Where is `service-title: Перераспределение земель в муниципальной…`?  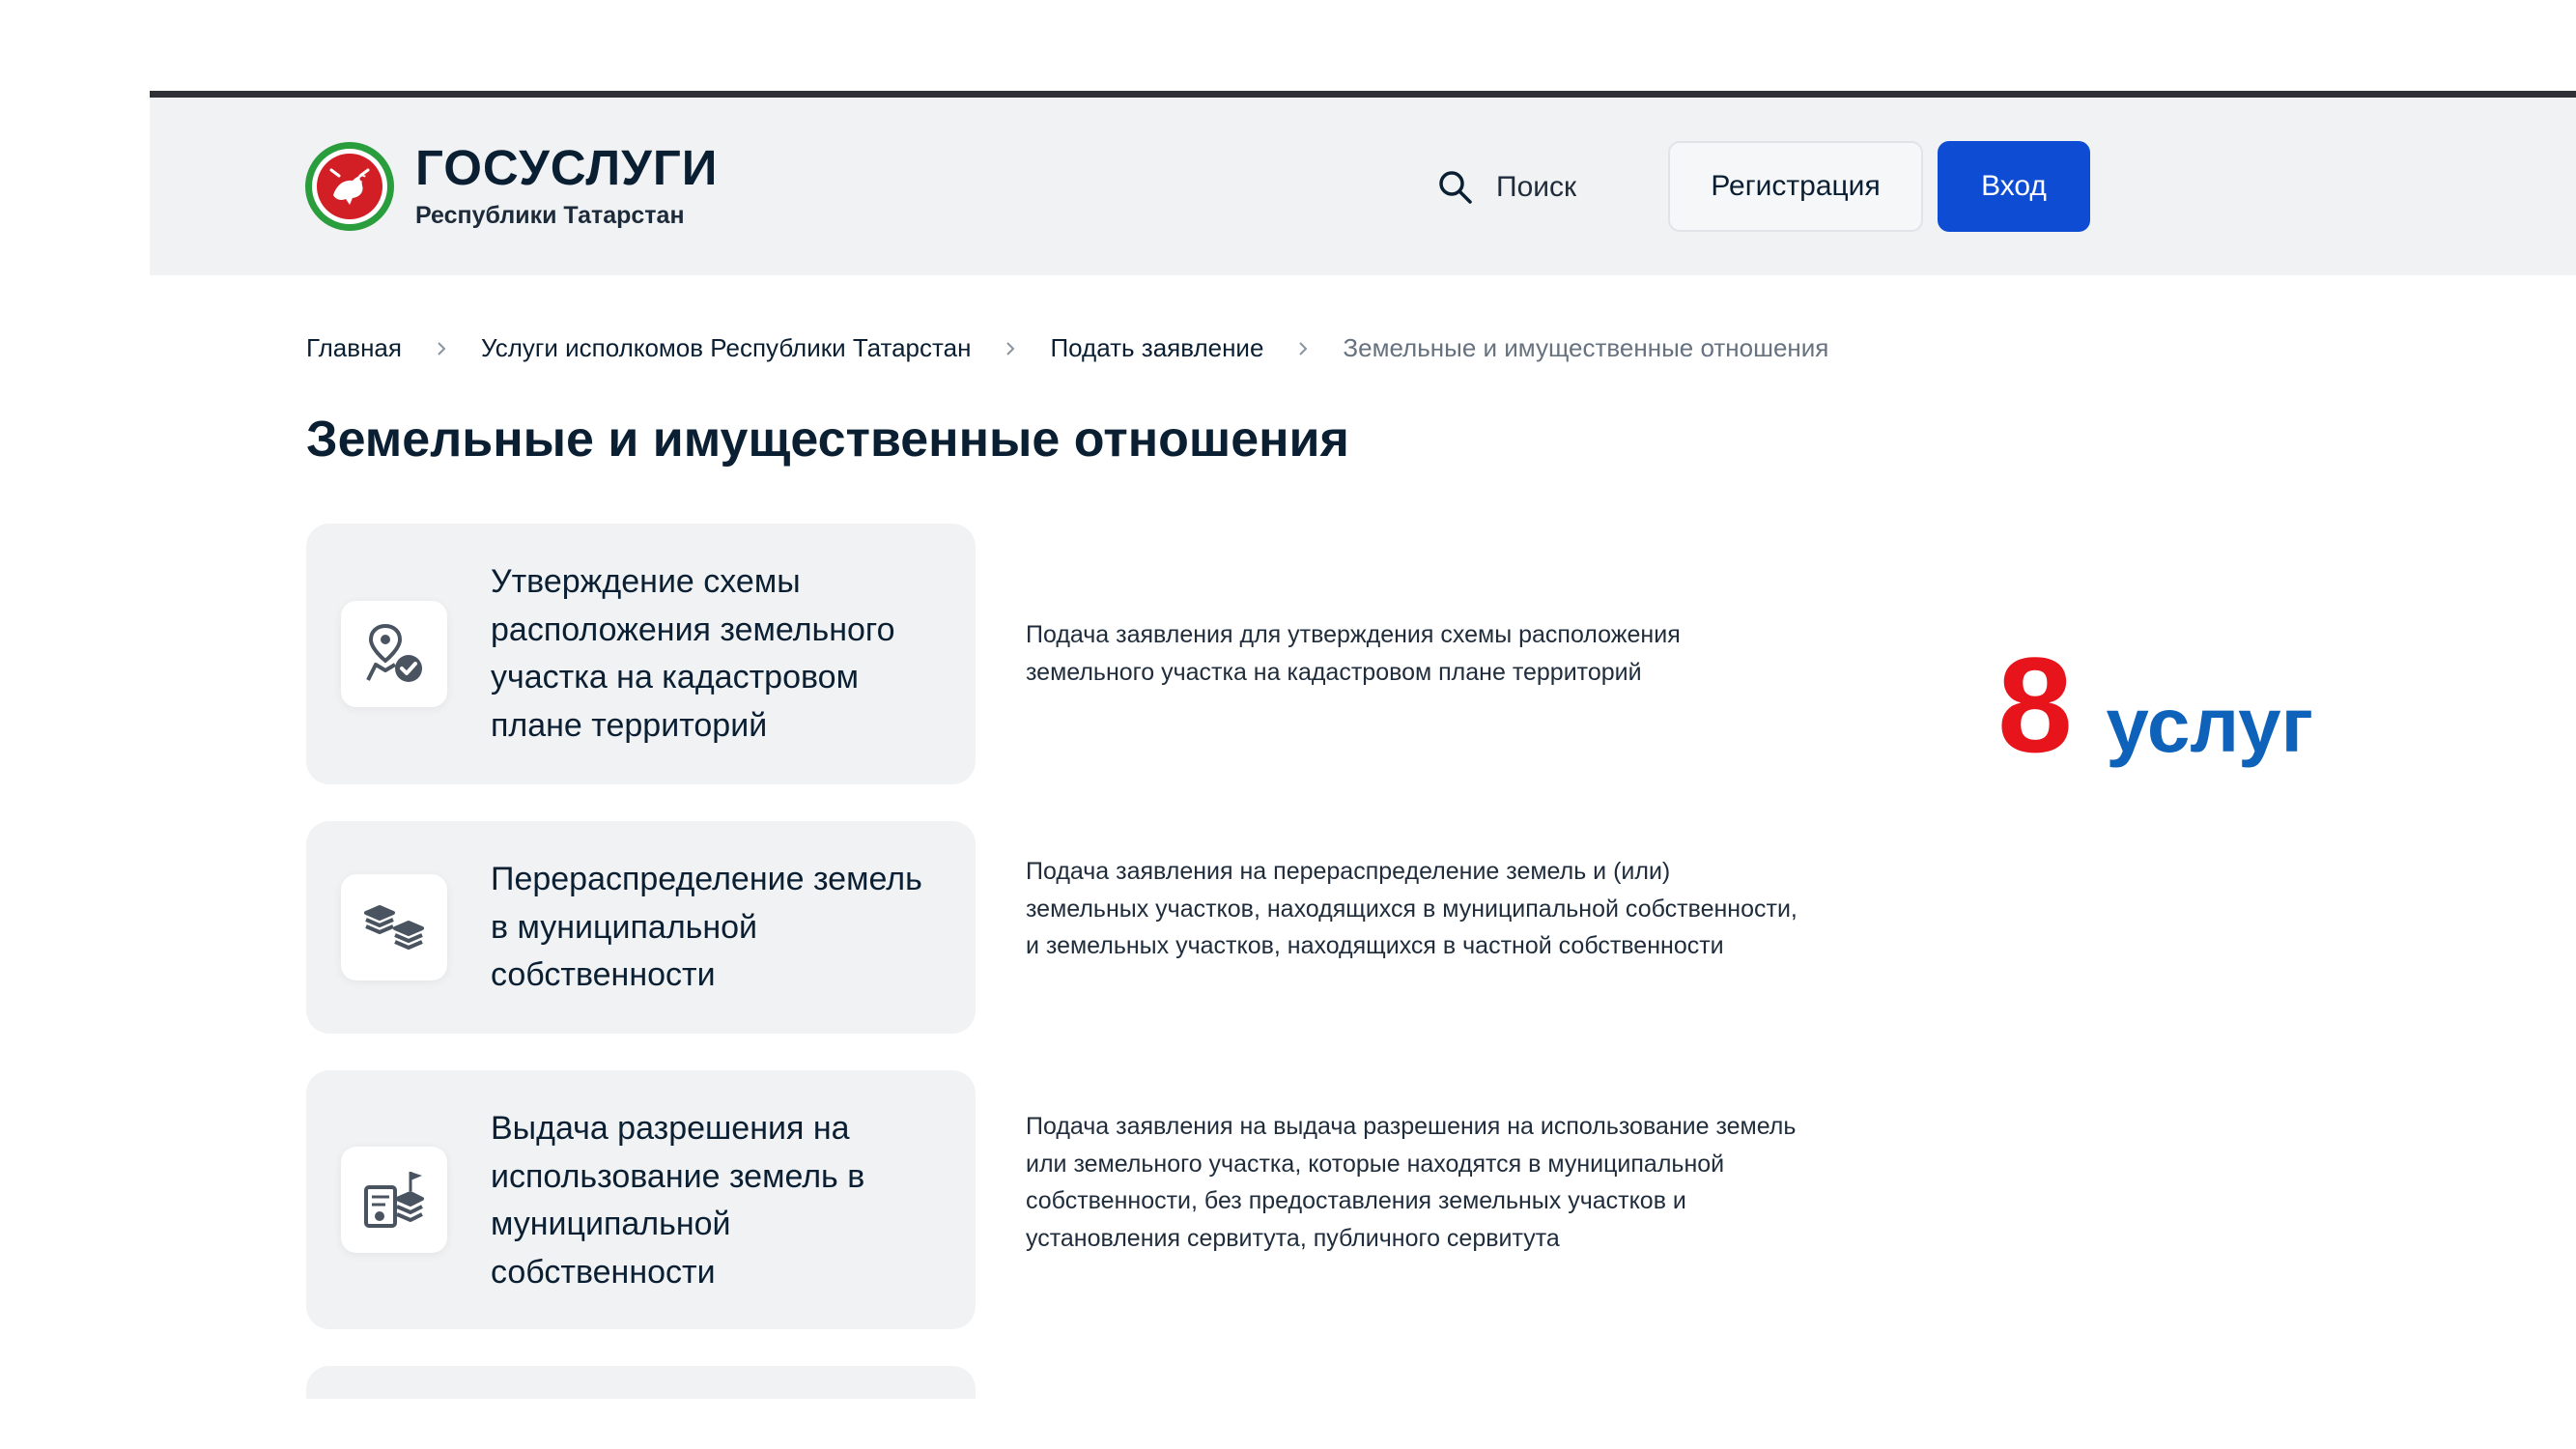 service-title: Перераспределение земель в муниципальной… is located at coordinates (706, 927).